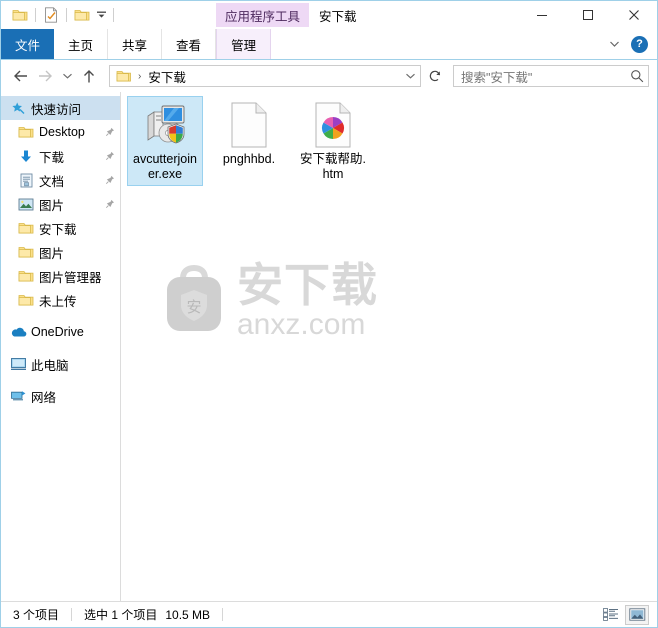 The width and height of the screenshot is (658, 628). I want to click on file-grid: avcutterjoiner.exe pnghhbd. 安下载帮助.htm, so click(389, 142).